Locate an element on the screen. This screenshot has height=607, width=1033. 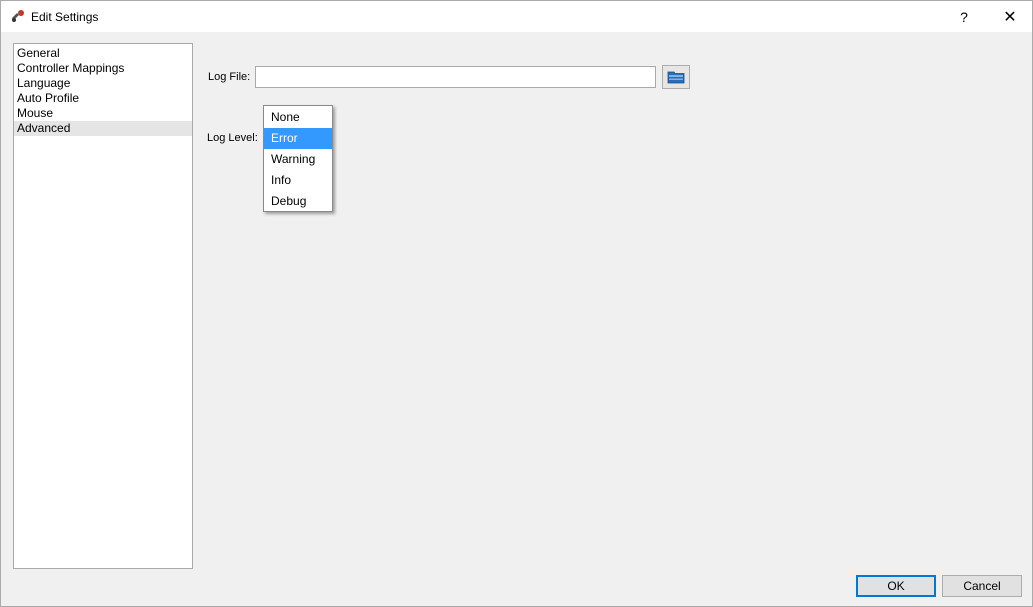
browse-button is located at coordinates (676, 77).